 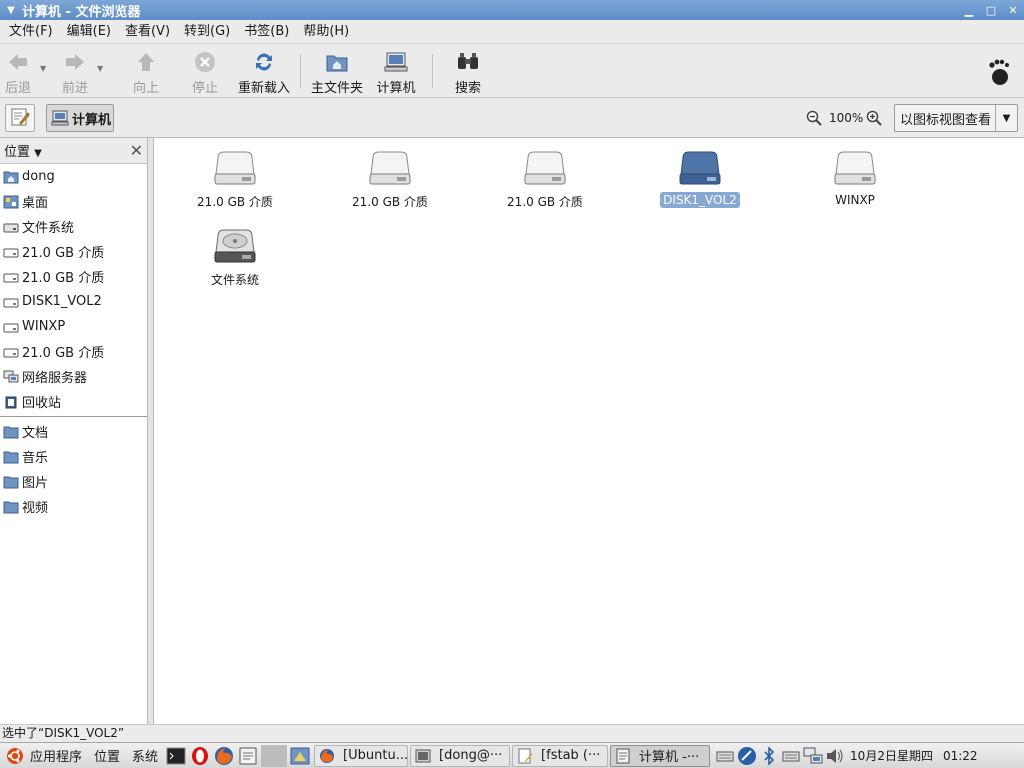 What do you see at coordinates (18, 71) in the screenshot?
I see `back-button: 后退` at bounding box center [18, 71].